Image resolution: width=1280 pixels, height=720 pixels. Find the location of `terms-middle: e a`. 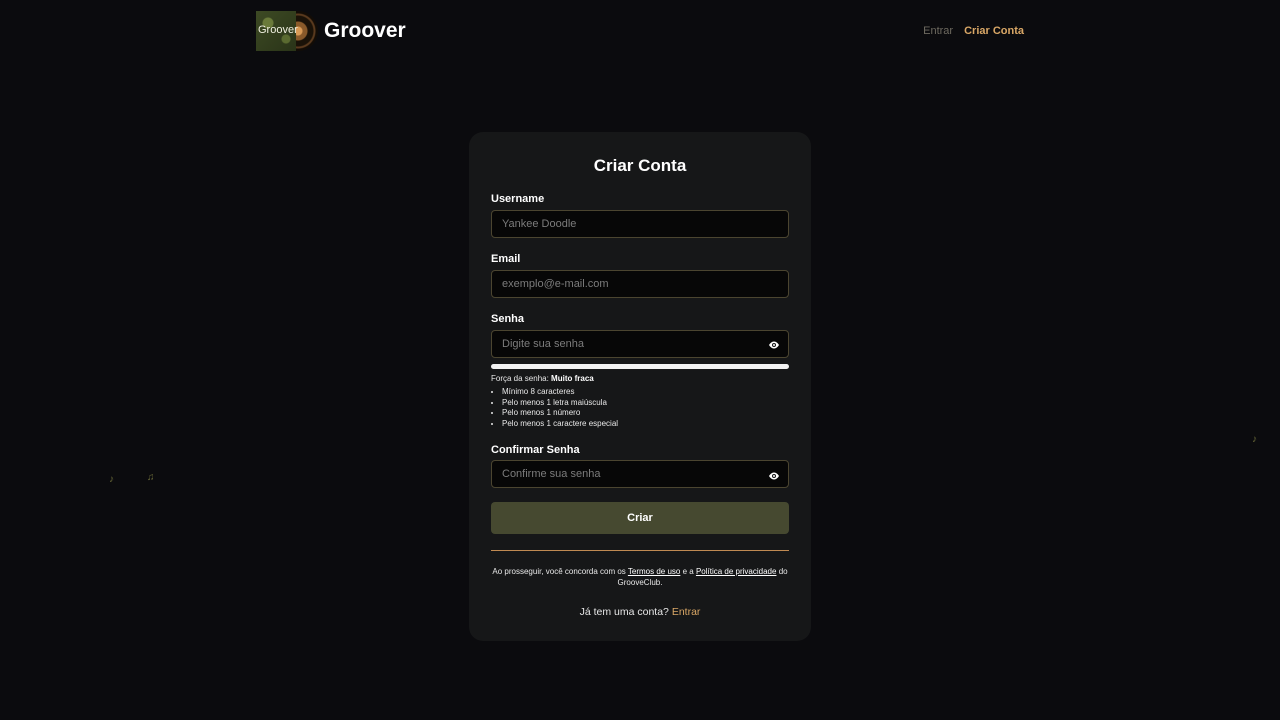

terms-middle: e a is located at coordinates (688, 571).